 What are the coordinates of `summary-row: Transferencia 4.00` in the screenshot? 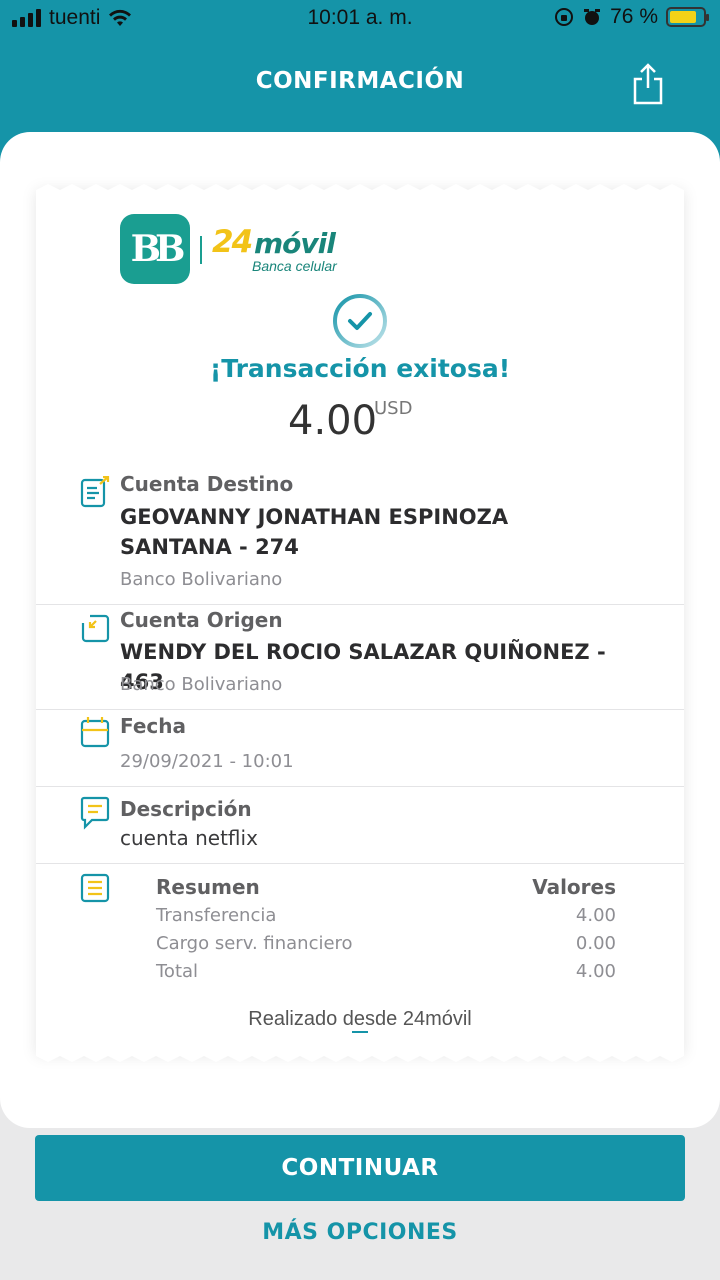 It's located at (386, 915).